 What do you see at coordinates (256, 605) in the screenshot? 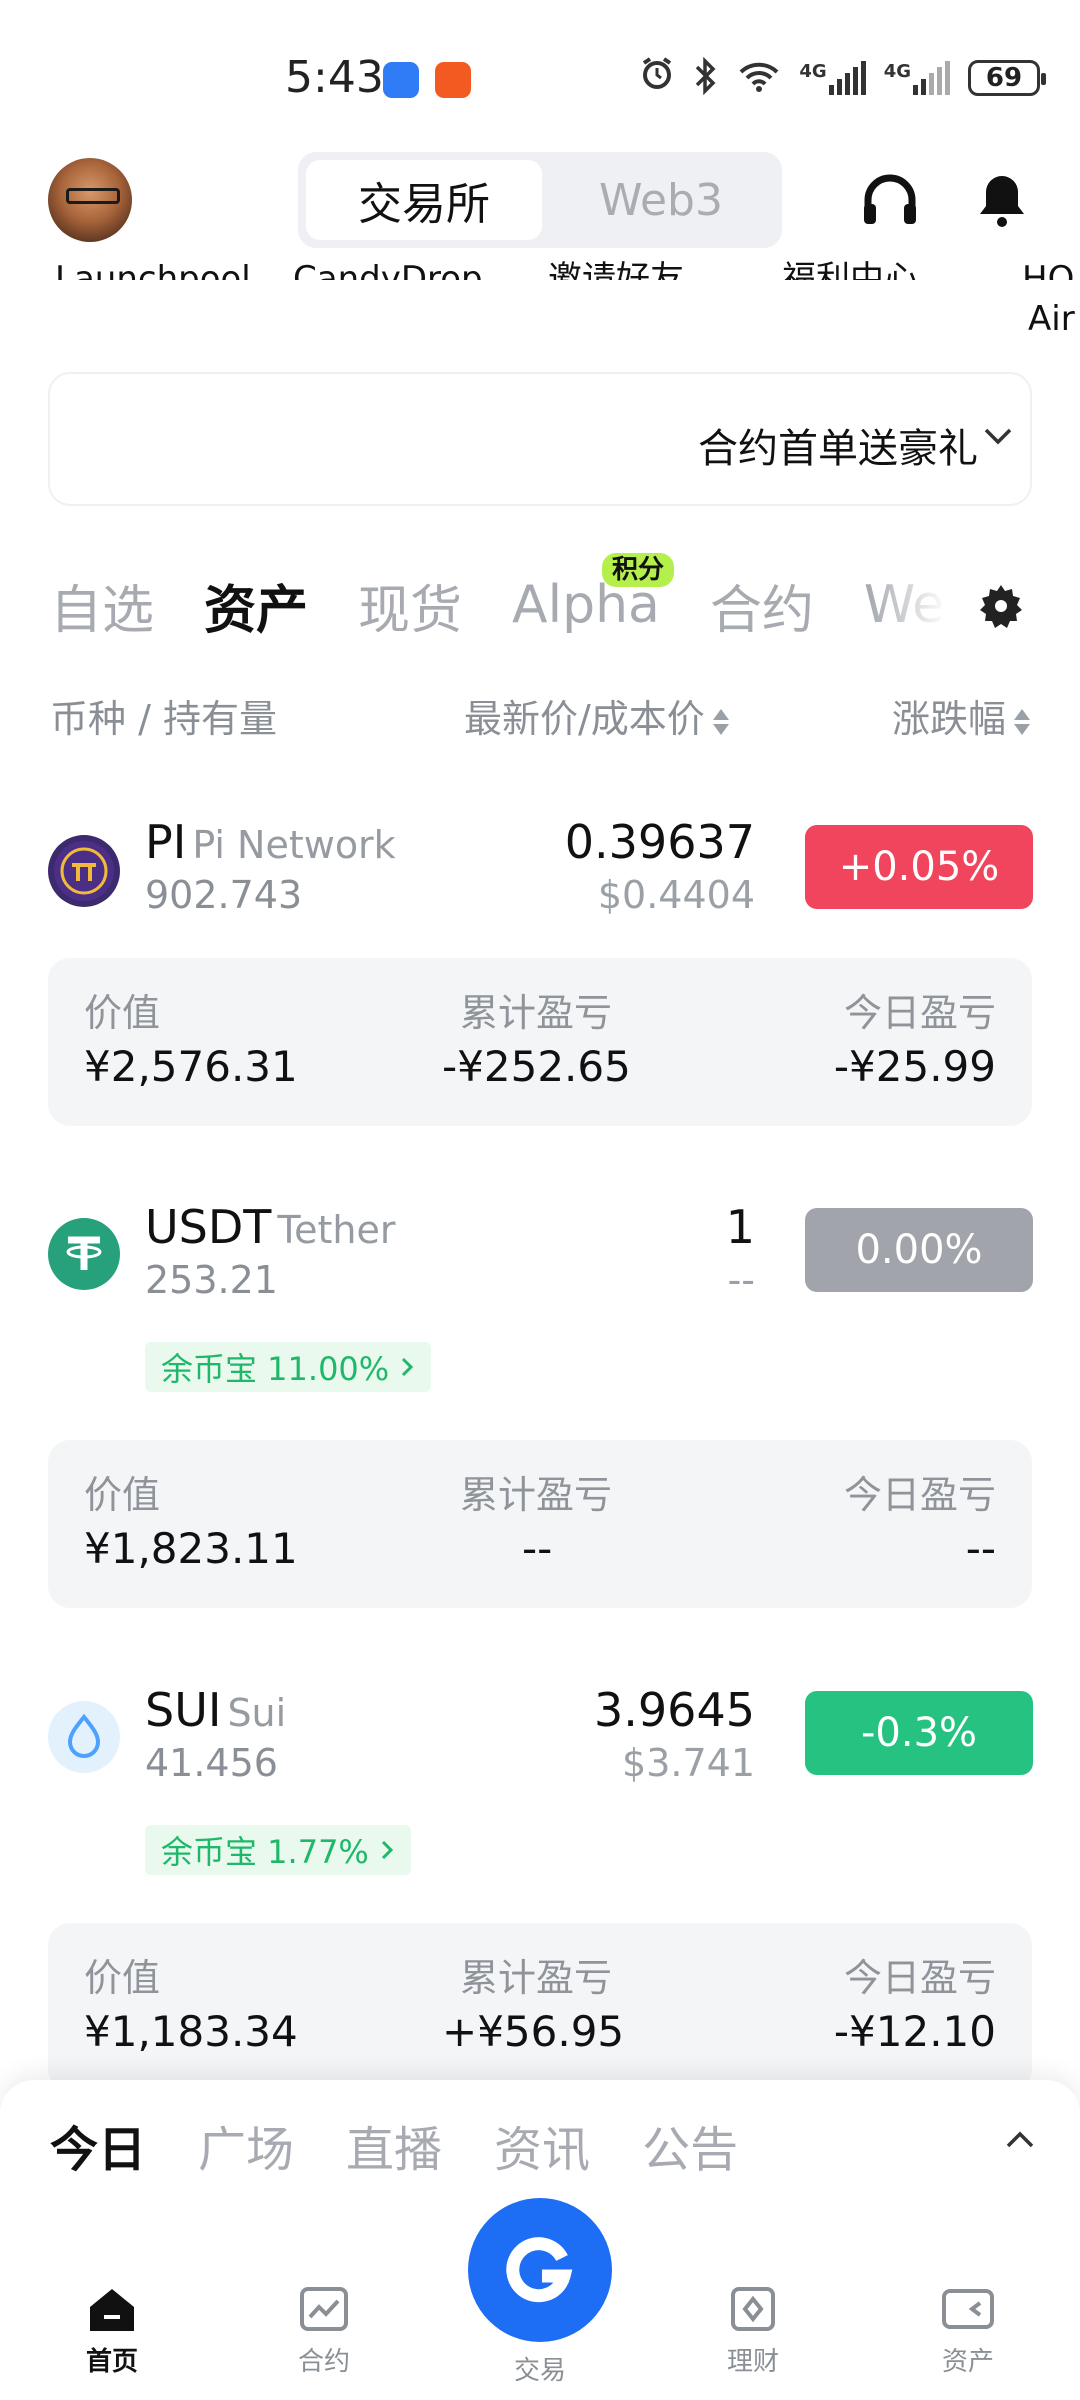
I see `tab-assets: 资产` at bounding box center [256, 605].